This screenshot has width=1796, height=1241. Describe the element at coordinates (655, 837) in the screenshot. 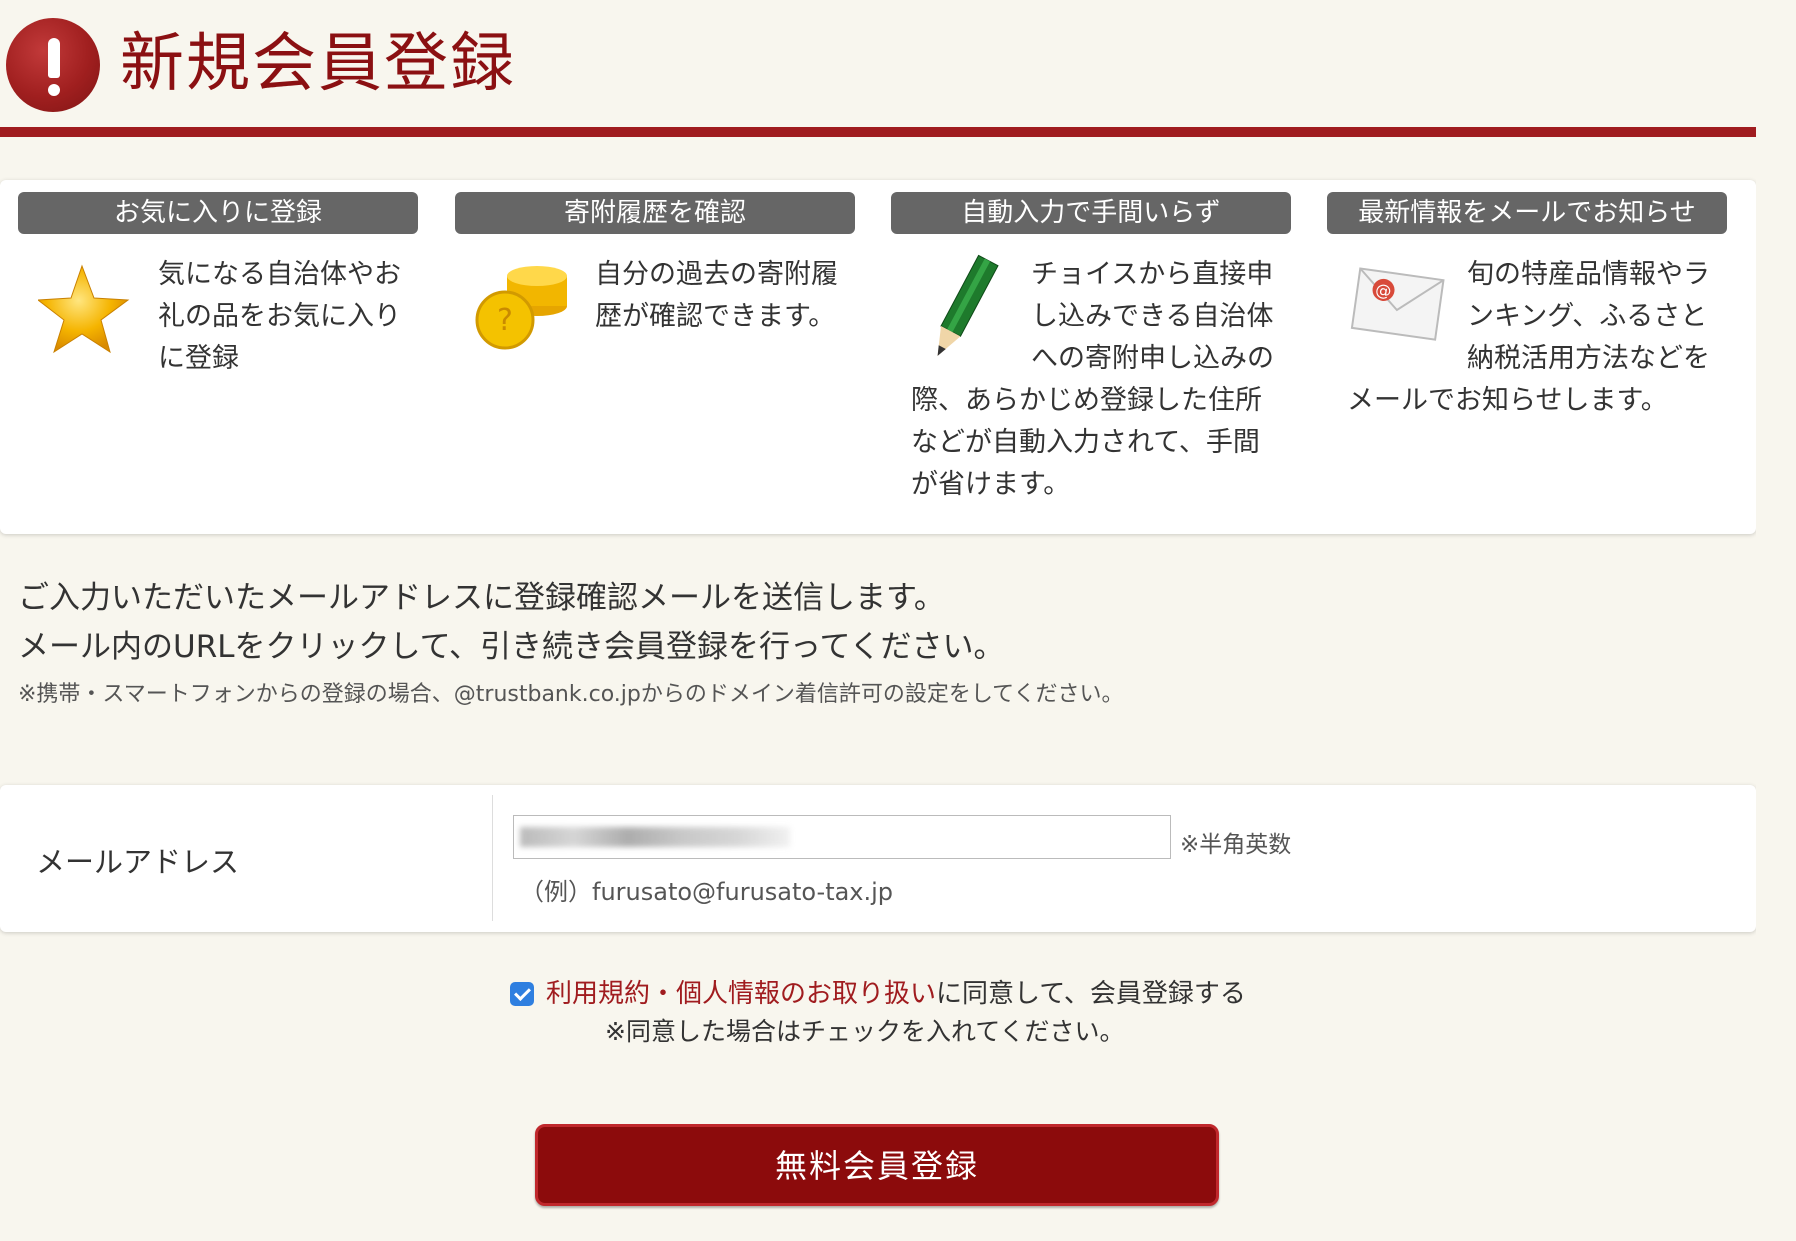

I see `blurred-email-value` at that location.